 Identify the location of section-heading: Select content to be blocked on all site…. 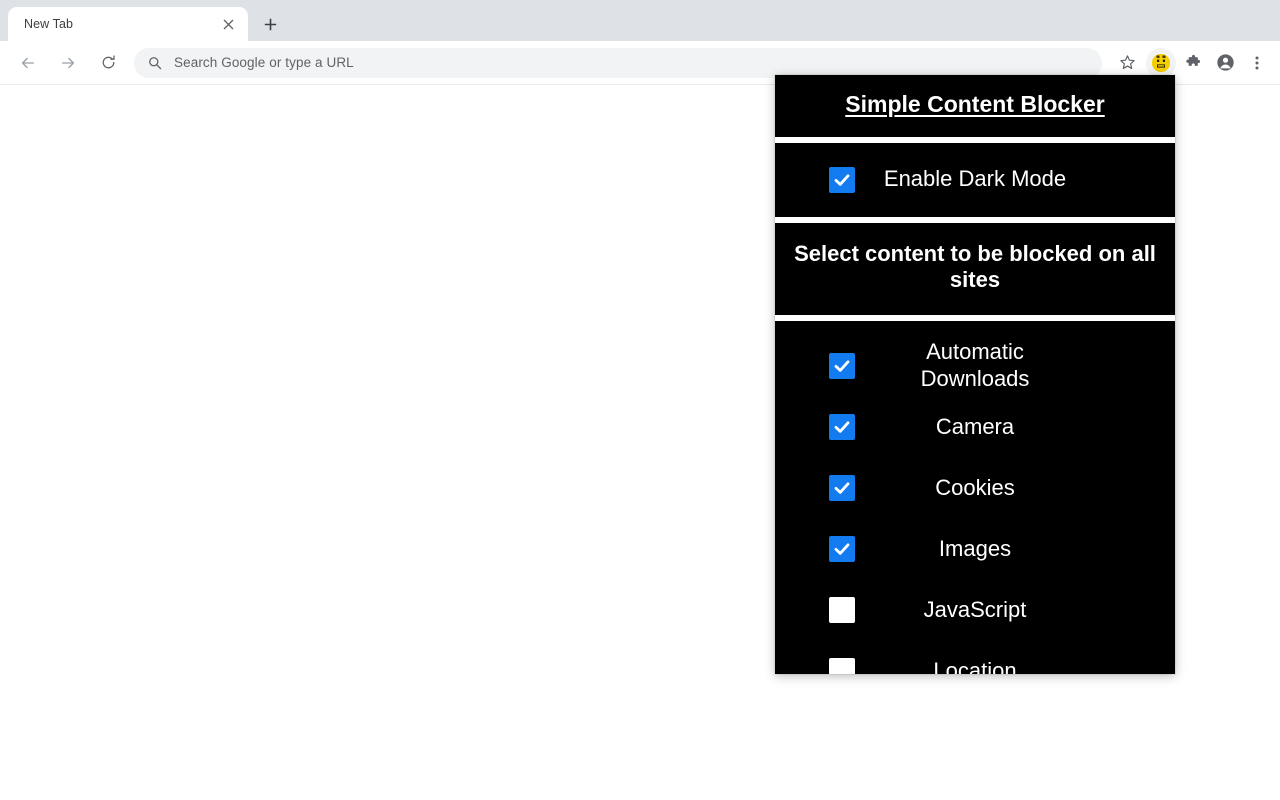
(975, 266).